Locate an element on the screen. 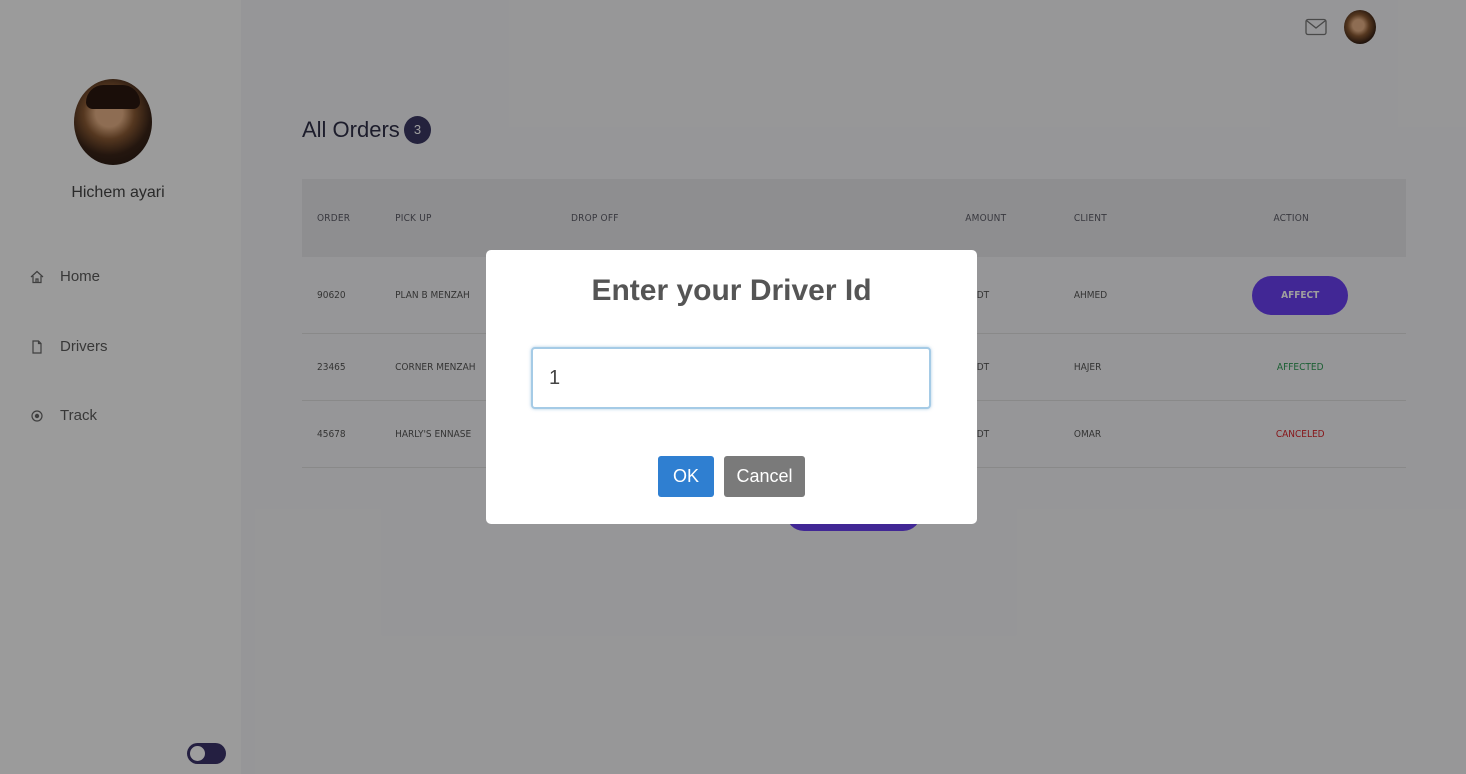  cancel-button: Cancel is located at coordinates (764, 476).